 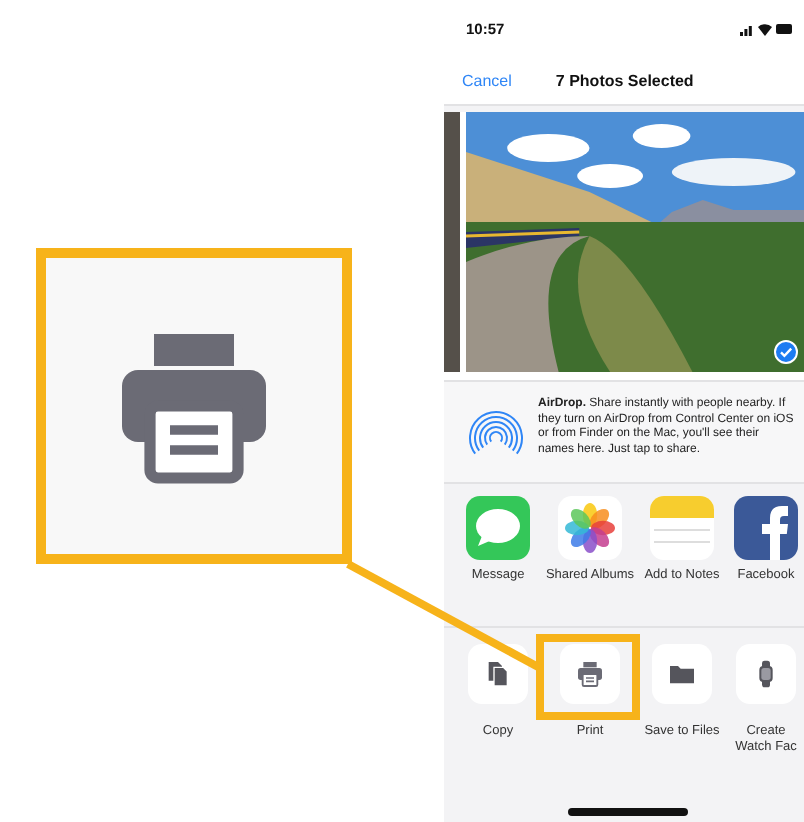 I want to click on sheet-title: 7 Photos Selected, so click(x=624, y=80).